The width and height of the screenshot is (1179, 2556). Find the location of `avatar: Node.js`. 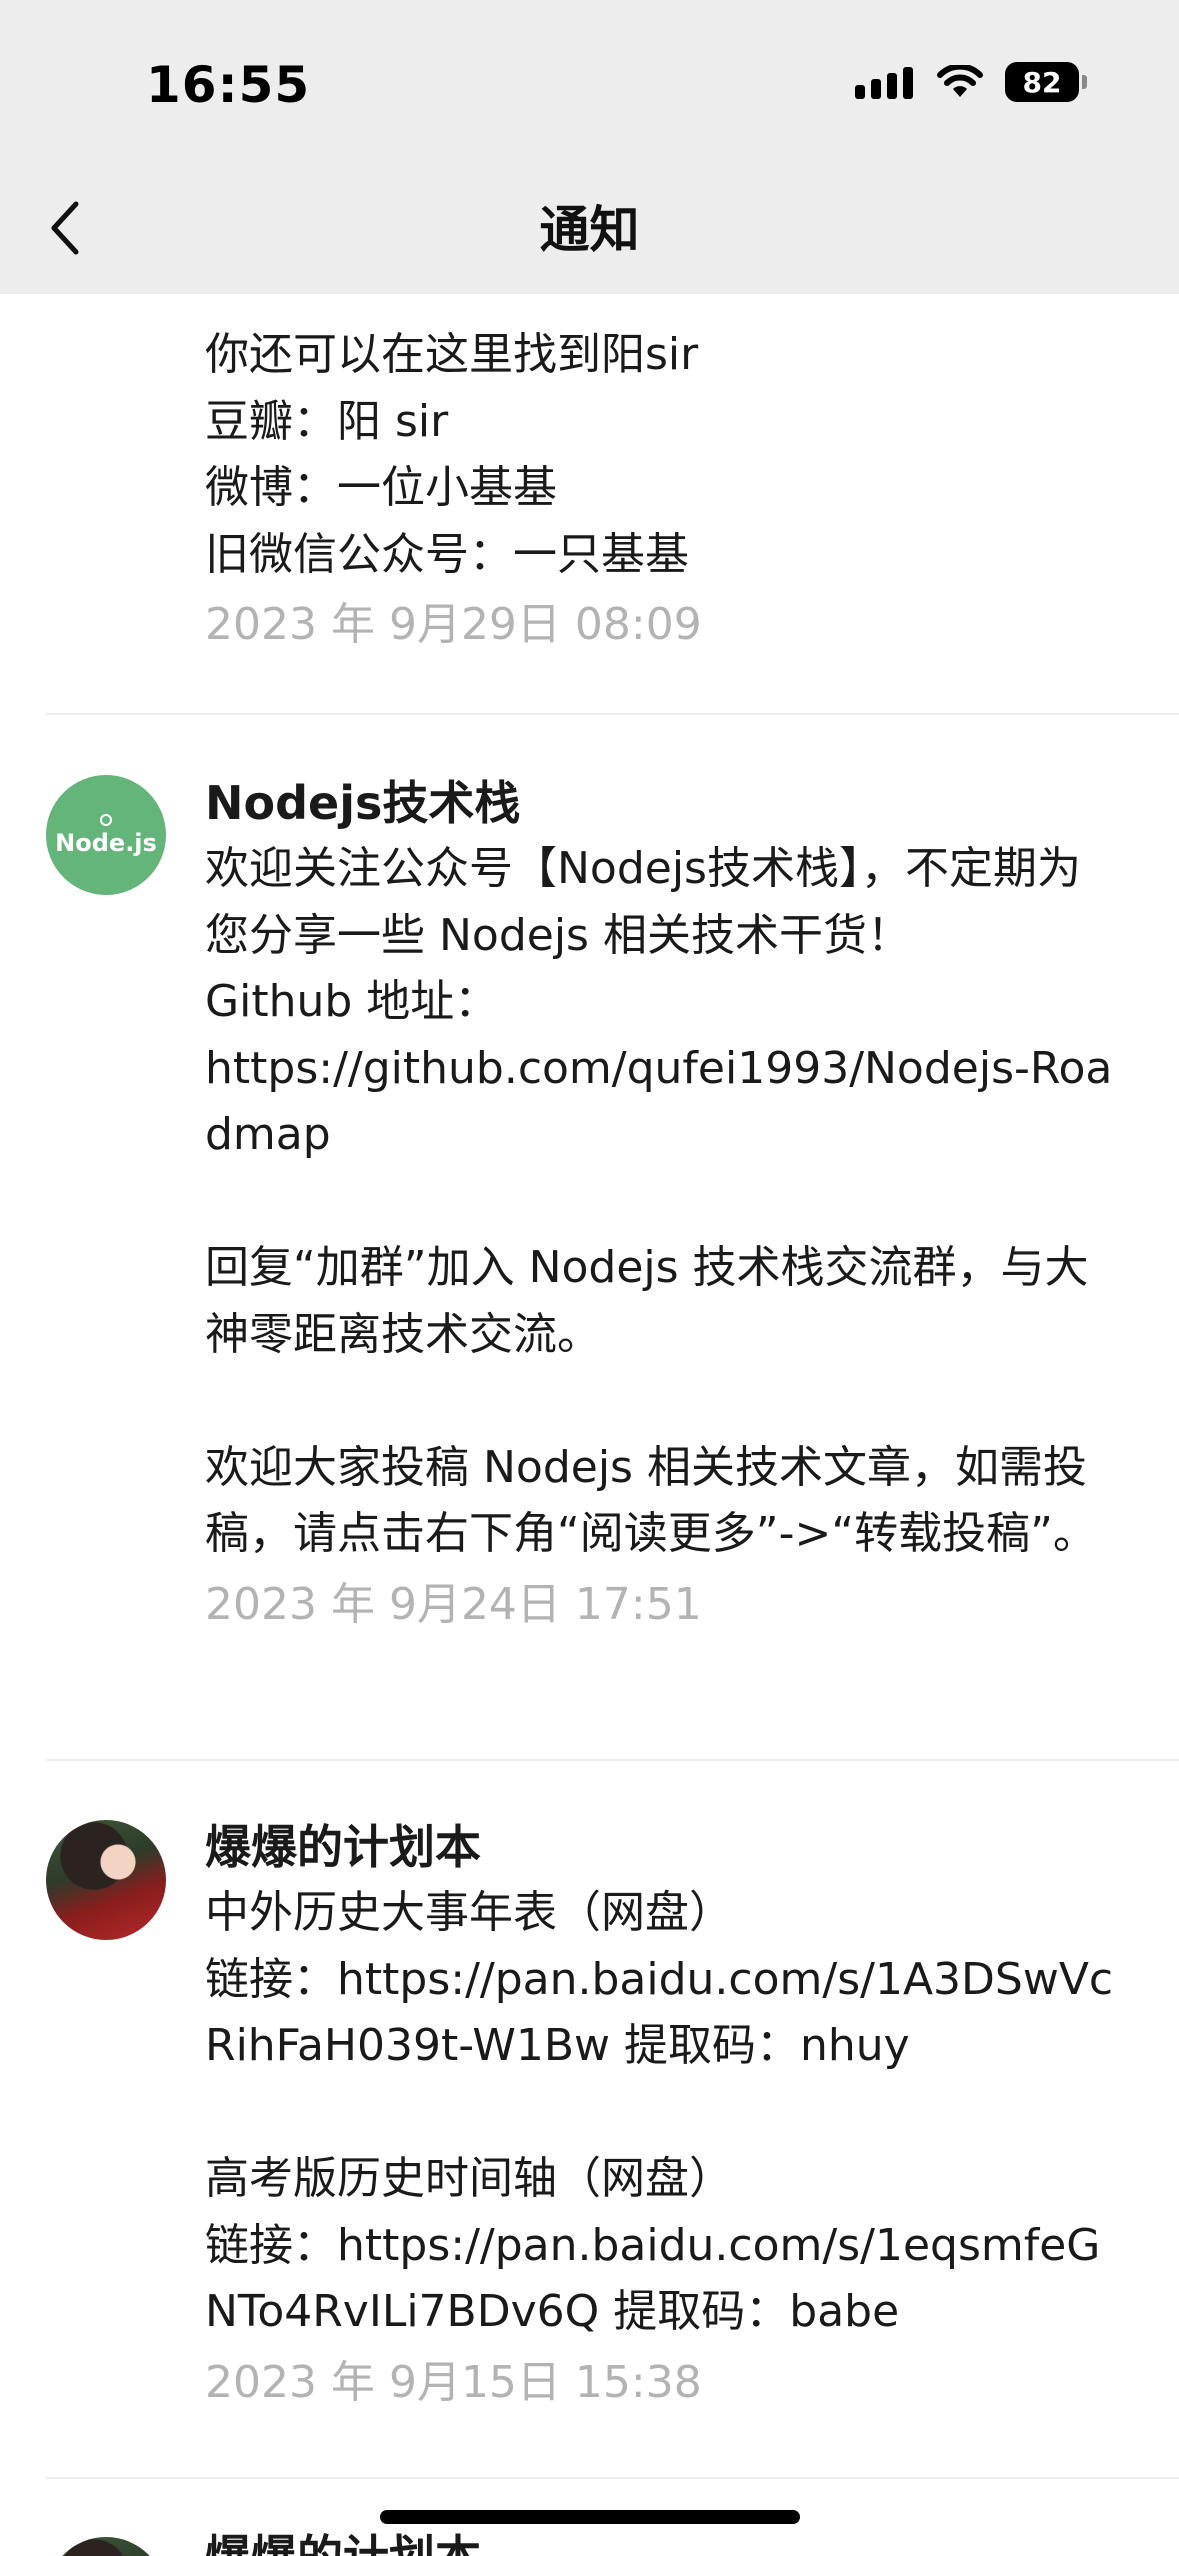

avatar: Node.js is located at coordinates (106, 835).